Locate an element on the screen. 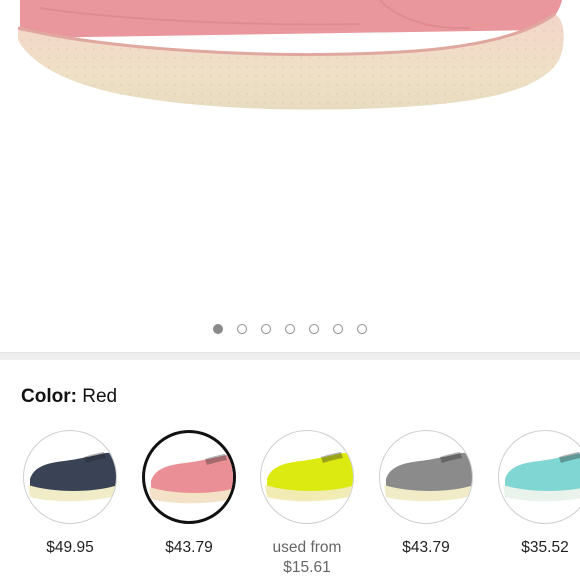 The height and width of the screenshot is (580, 580). color-swatch-option: used from $15.61 is located at coordinates (307, 504).